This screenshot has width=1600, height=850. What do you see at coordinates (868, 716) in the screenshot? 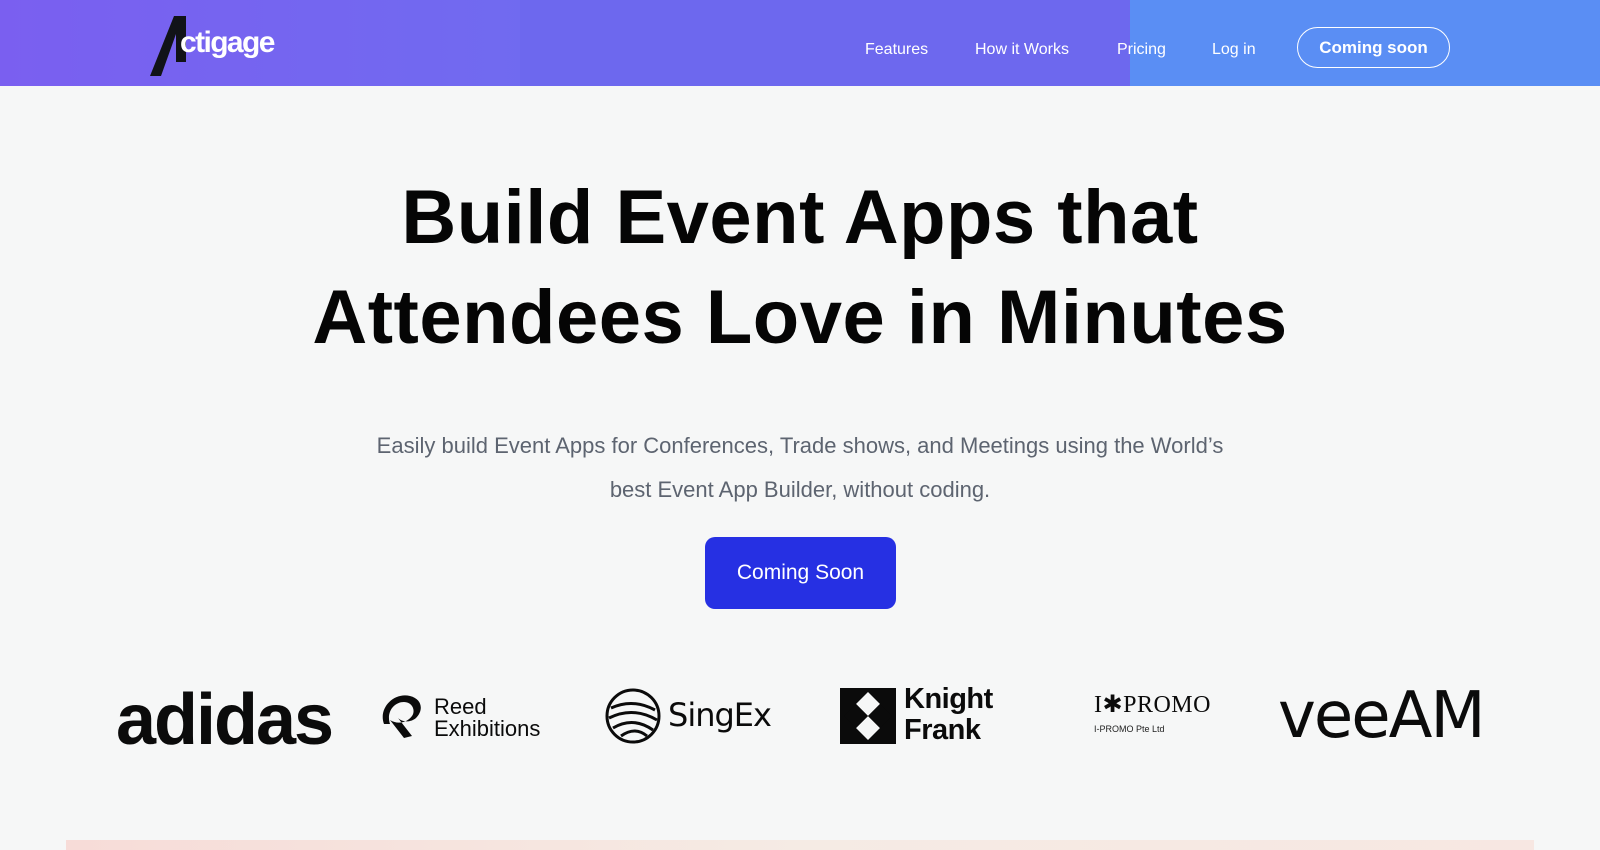
I see `knight-frank-checker-icon` at bounding box center [868, 716].